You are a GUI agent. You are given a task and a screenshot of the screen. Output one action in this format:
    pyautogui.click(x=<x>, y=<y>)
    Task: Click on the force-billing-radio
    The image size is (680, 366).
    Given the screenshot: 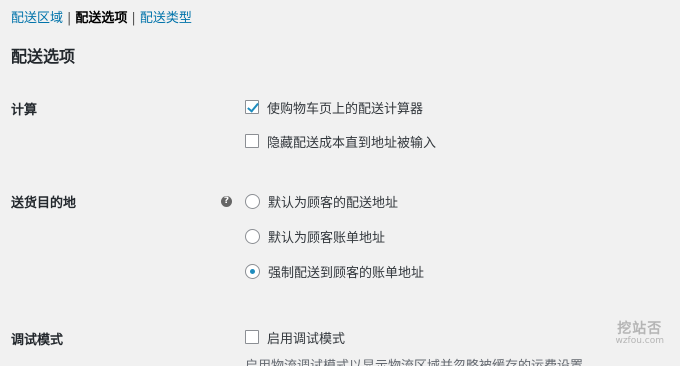 What is the action you would take?
    pyautogui.click(x=252, y=271)
    